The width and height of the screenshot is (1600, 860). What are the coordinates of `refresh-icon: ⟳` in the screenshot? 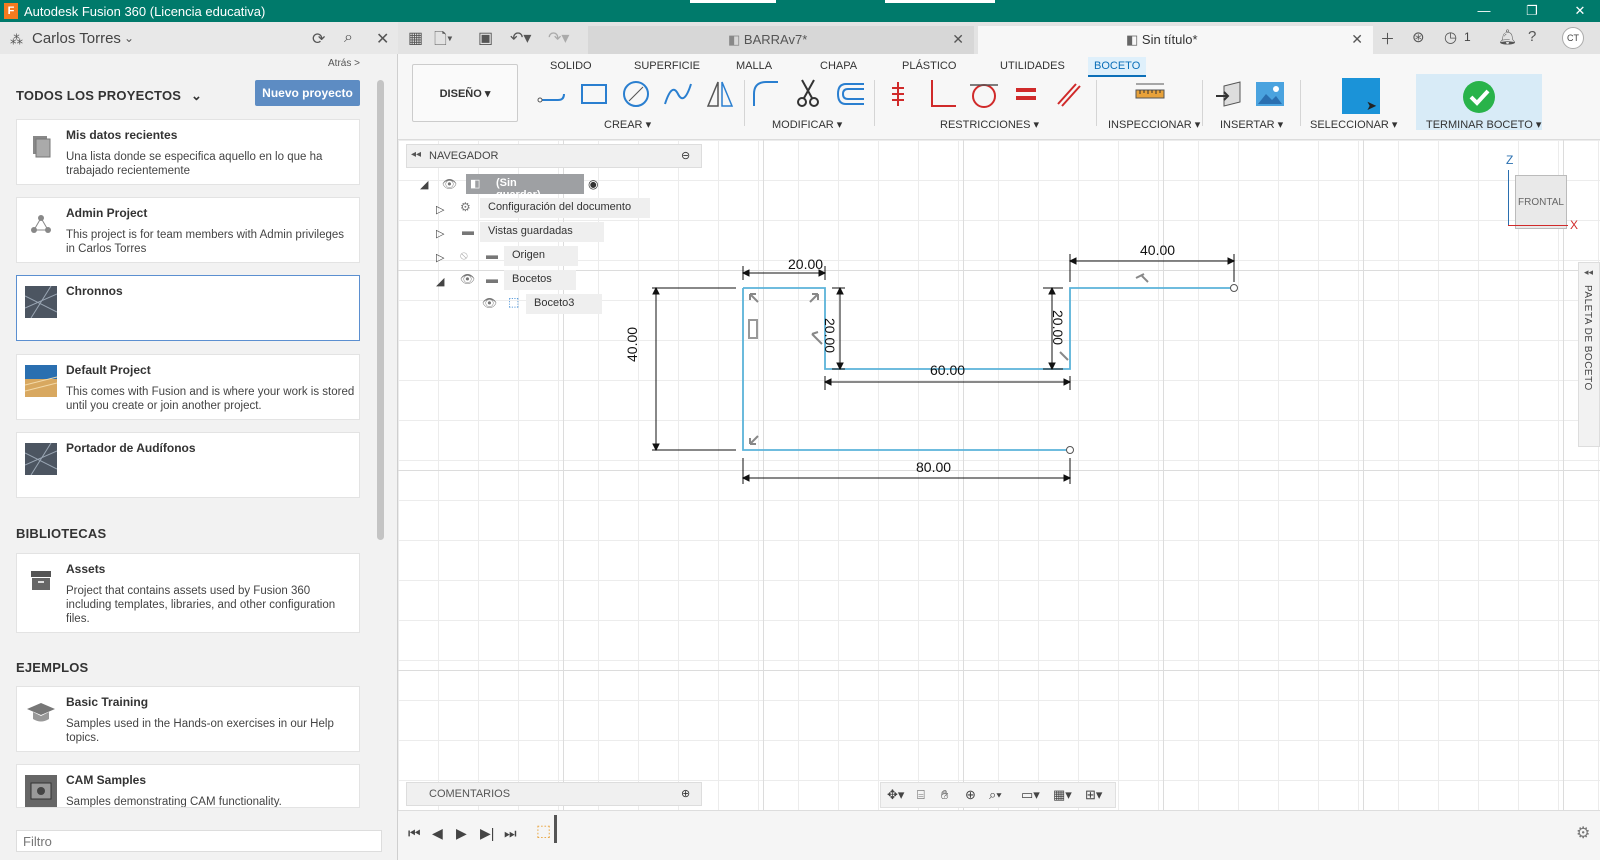 It's located at (318, 39).